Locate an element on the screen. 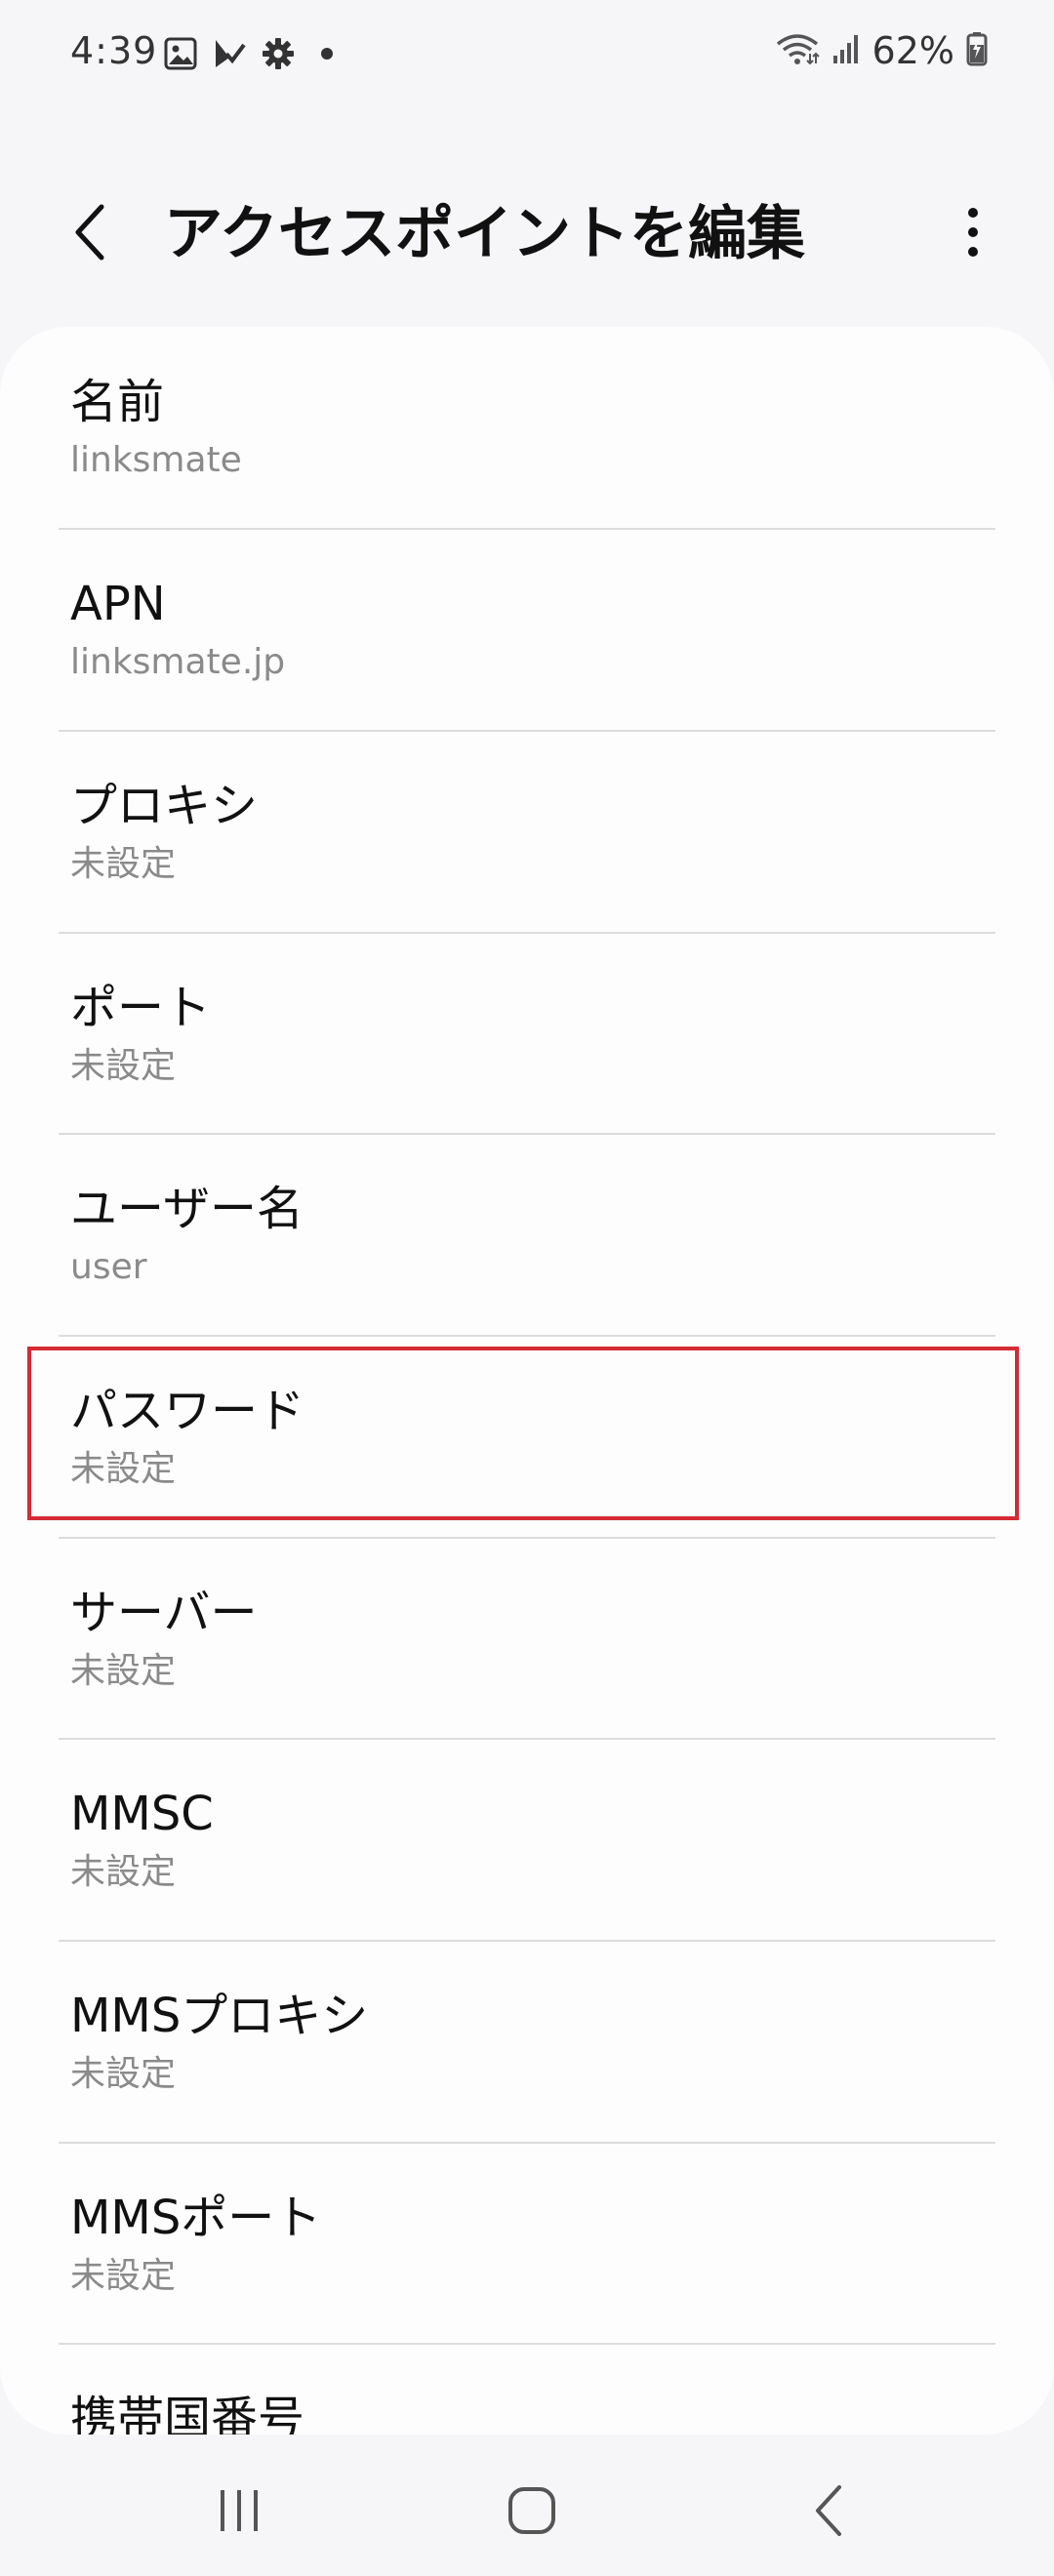  status-bar: 4:39 62% is located at coordinates (527, 56).